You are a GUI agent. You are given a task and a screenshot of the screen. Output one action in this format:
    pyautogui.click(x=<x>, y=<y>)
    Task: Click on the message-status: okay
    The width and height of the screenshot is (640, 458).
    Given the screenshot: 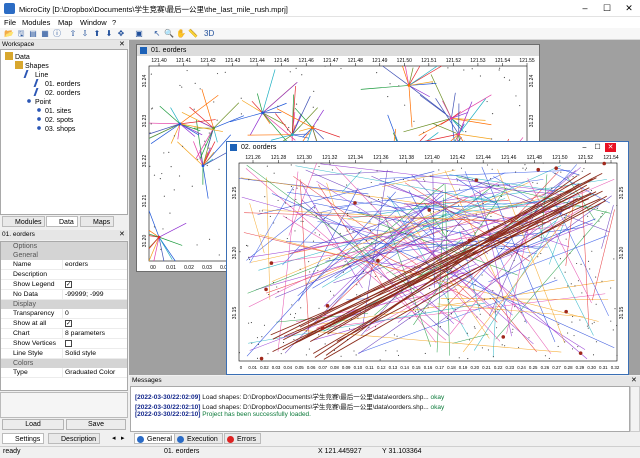 What is the action you would take?
    pyautogui.click(x=437, y=397)
    